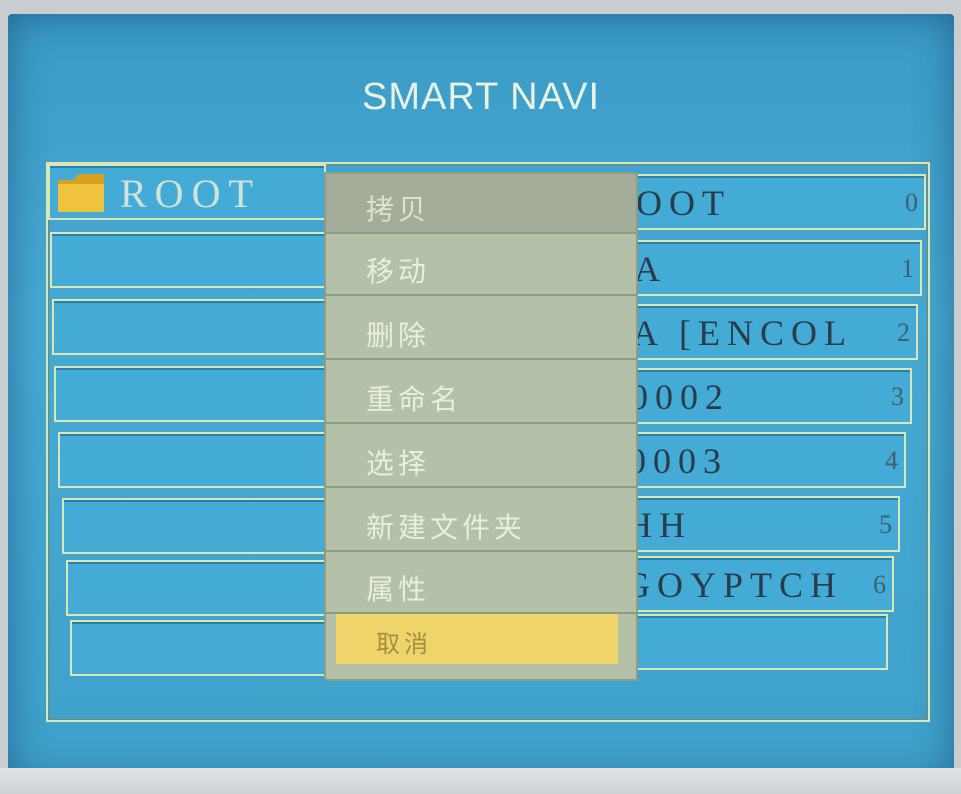  I want to click on file-row: OOT 0, so click(778, 202).